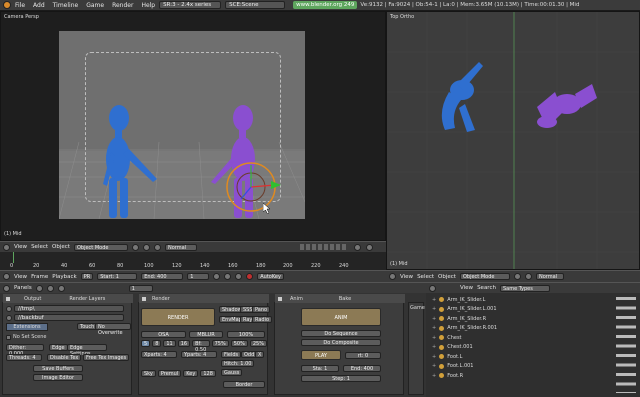 The image size is (640, 397). What do you see at coordinates (533, 319) in the screenshot?
I see `list-item: + Arm_IK_Slider.R` at bounding box center [533, 319].